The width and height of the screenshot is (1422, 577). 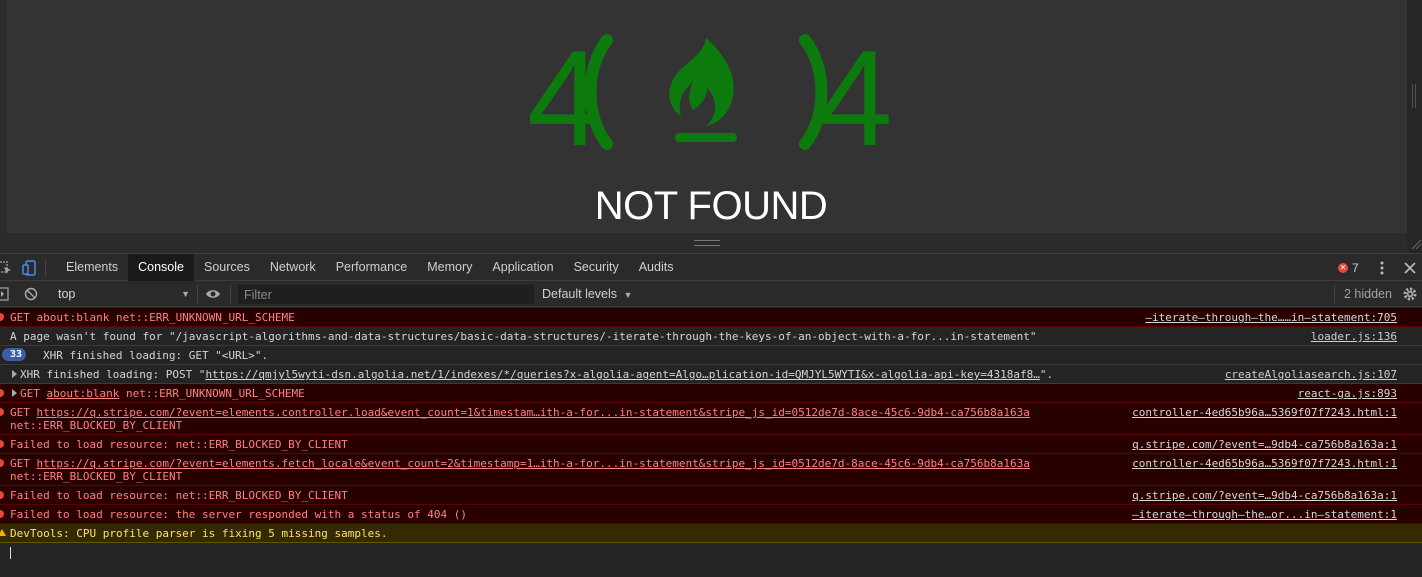 I want to click on console-prompt-caret, so click(x=10, y=553).